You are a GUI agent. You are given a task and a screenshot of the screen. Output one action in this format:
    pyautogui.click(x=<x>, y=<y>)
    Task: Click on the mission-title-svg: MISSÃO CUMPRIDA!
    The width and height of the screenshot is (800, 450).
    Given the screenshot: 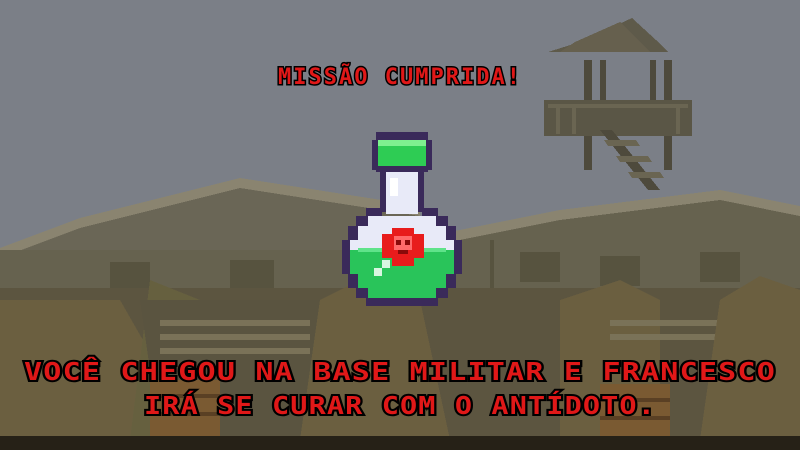 What is the action you would take?
    pyautogui.click(x=399, y=77)
    